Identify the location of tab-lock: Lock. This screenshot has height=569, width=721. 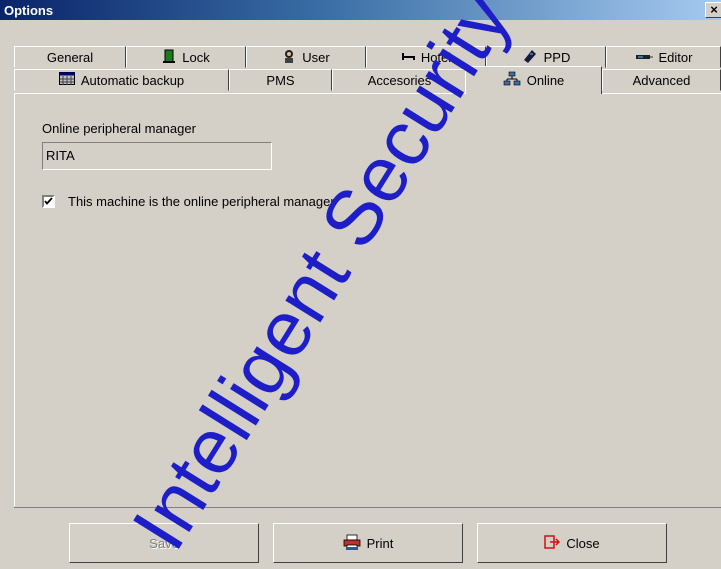
(186, 57).